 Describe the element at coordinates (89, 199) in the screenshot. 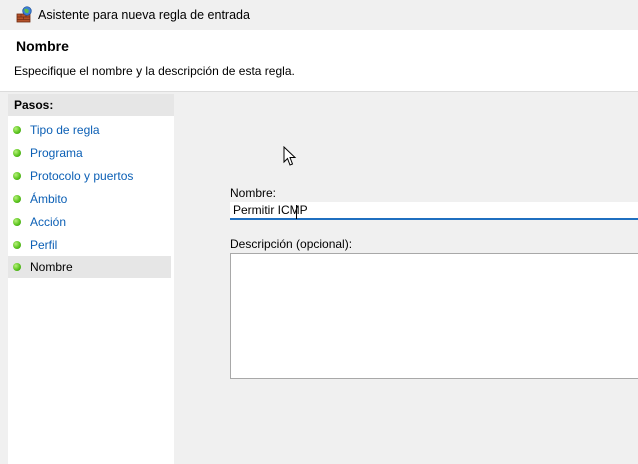

I see `step-scope: Ámbito` at that location.